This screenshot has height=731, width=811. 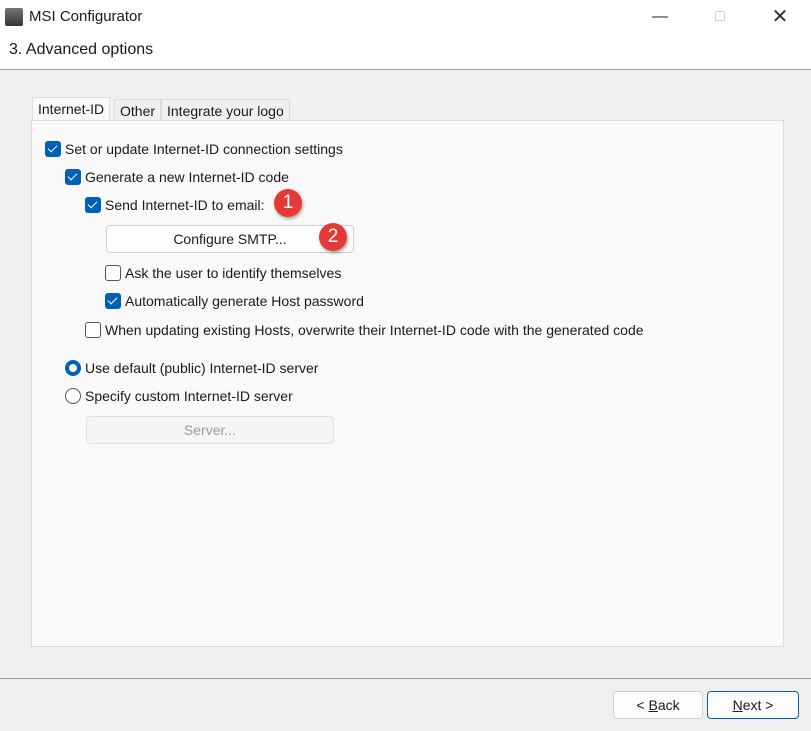 I want to click on overwrite-checkbox, so click(x=93, y=330).